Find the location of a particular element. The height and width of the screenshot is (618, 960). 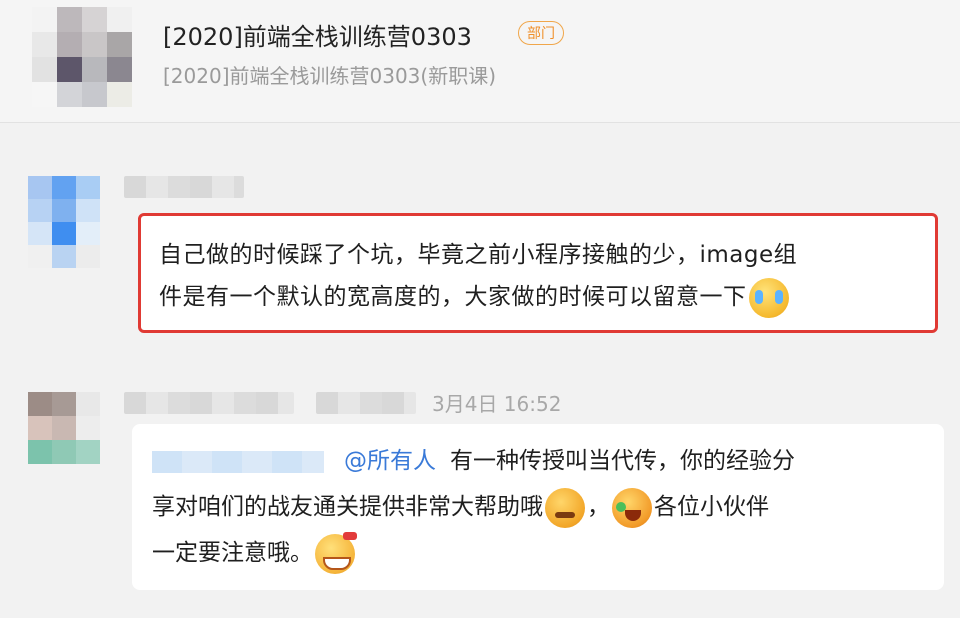

grinning-face-icon is located at coordinates (336, 552).